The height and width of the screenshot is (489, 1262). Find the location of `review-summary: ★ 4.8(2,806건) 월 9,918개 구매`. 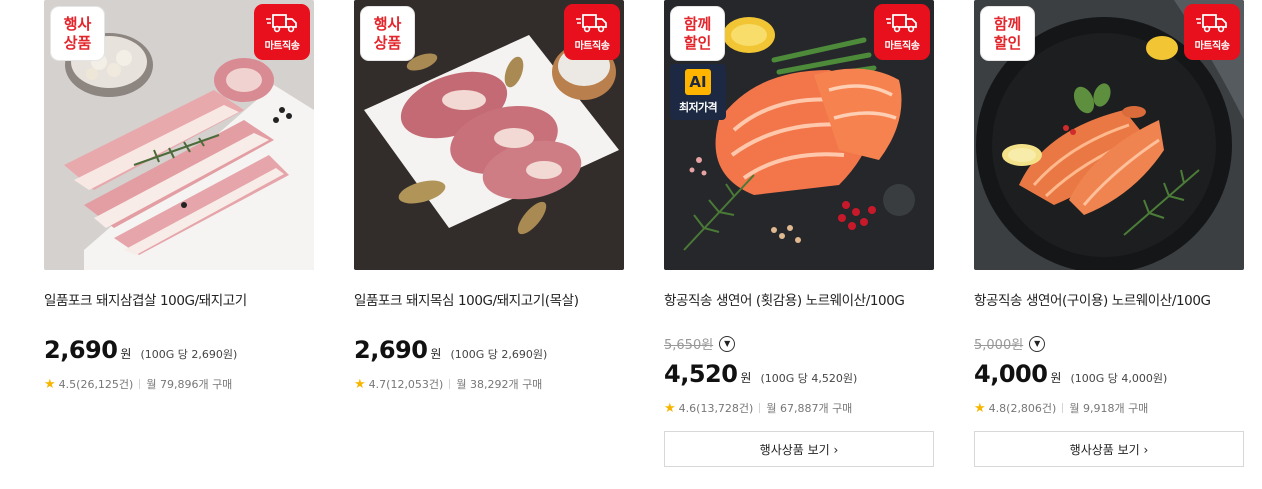

review-summary: ★ 4.8(2,806건) 월 9,918개 구매 is located at coordinates (1061, 408).